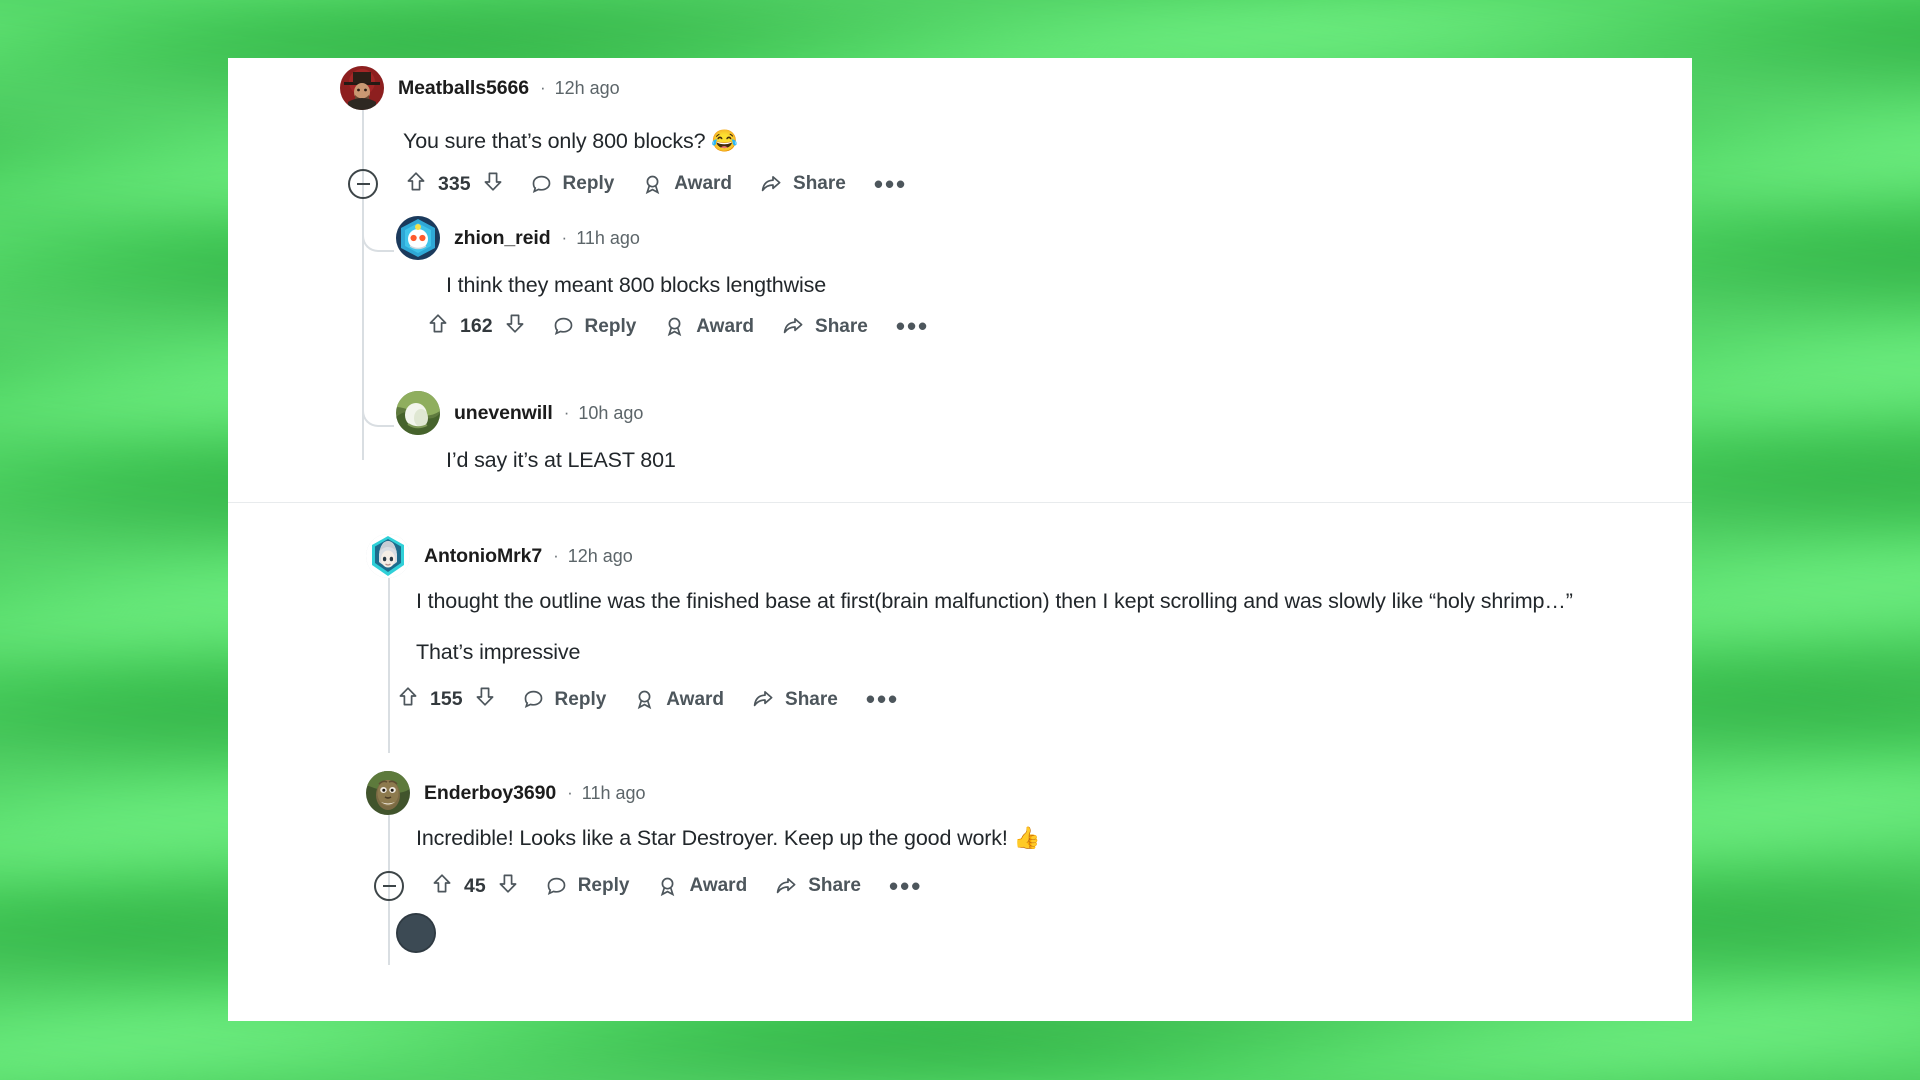  I want to click on comment-actions: 335 Reply Award Share •••, so click(627, 184).